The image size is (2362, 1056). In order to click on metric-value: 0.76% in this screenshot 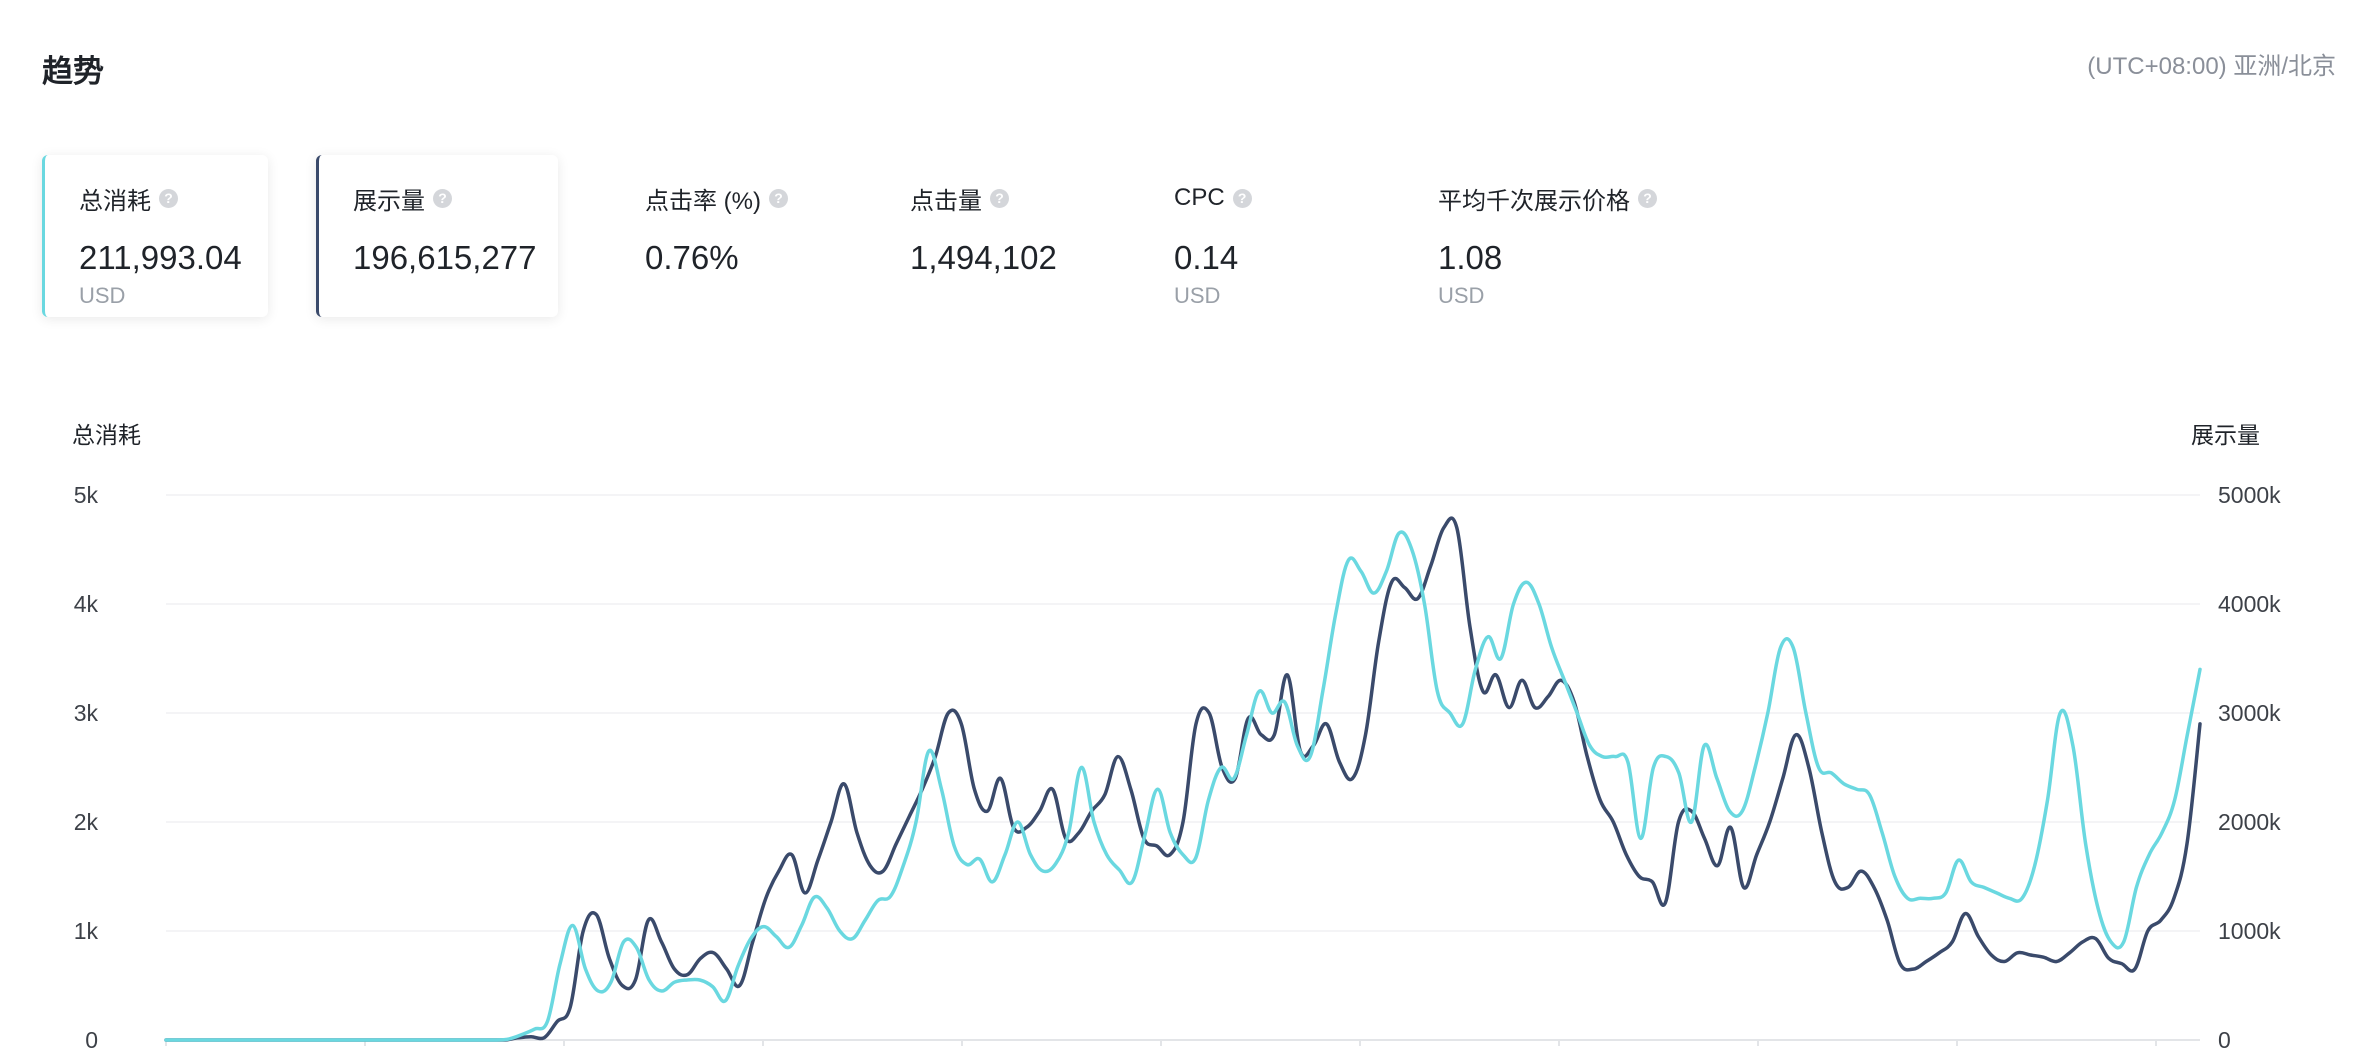, I will do `click(692, 257)`.